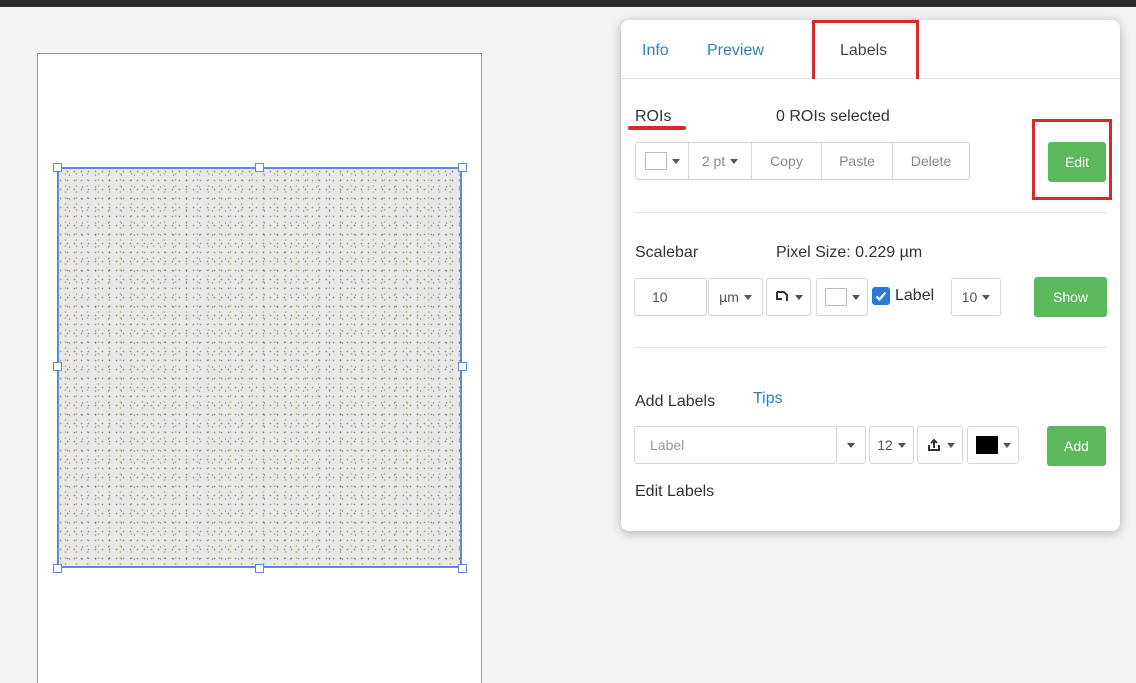  I want to click on edit-button-highlight, so click(1072, 159).